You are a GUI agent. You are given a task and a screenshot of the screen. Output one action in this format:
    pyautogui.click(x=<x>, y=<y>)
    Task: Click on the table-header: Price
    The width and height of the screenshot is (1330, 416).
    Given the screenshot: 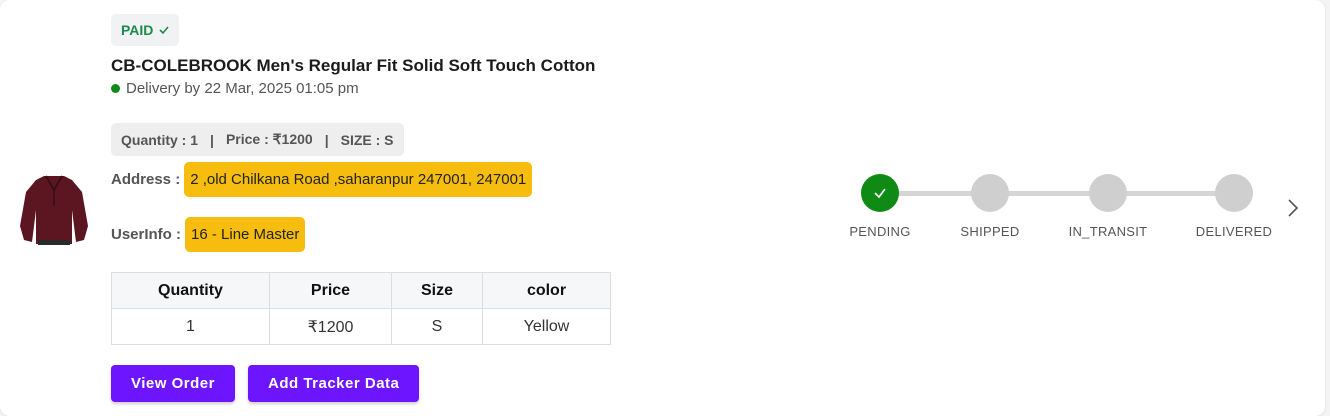 What is the action you would take?
    pyautogui.click(x=330, y=290)
    